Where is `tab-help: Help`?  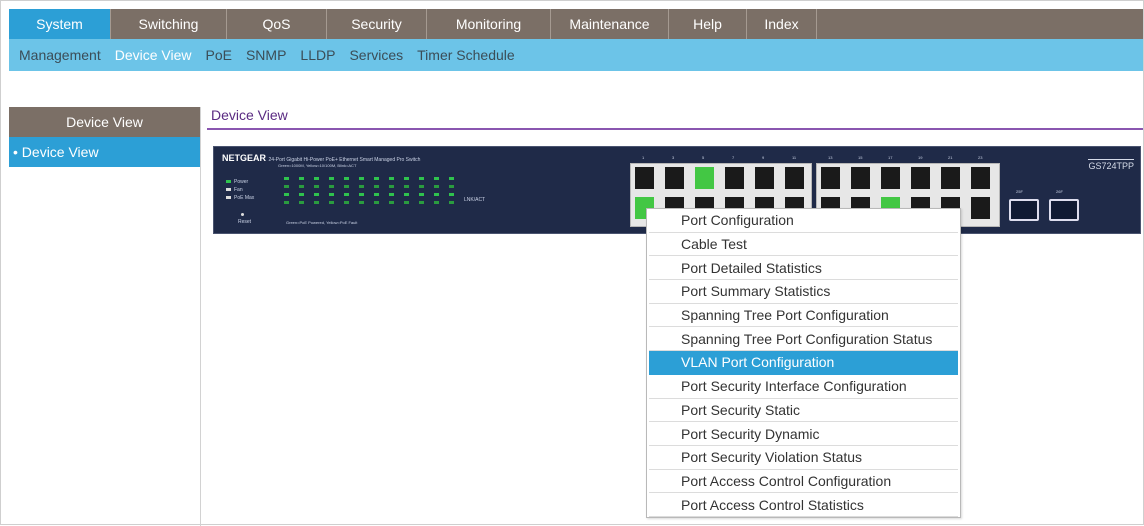 tab-help: Help is located at coordinates (708, 24).